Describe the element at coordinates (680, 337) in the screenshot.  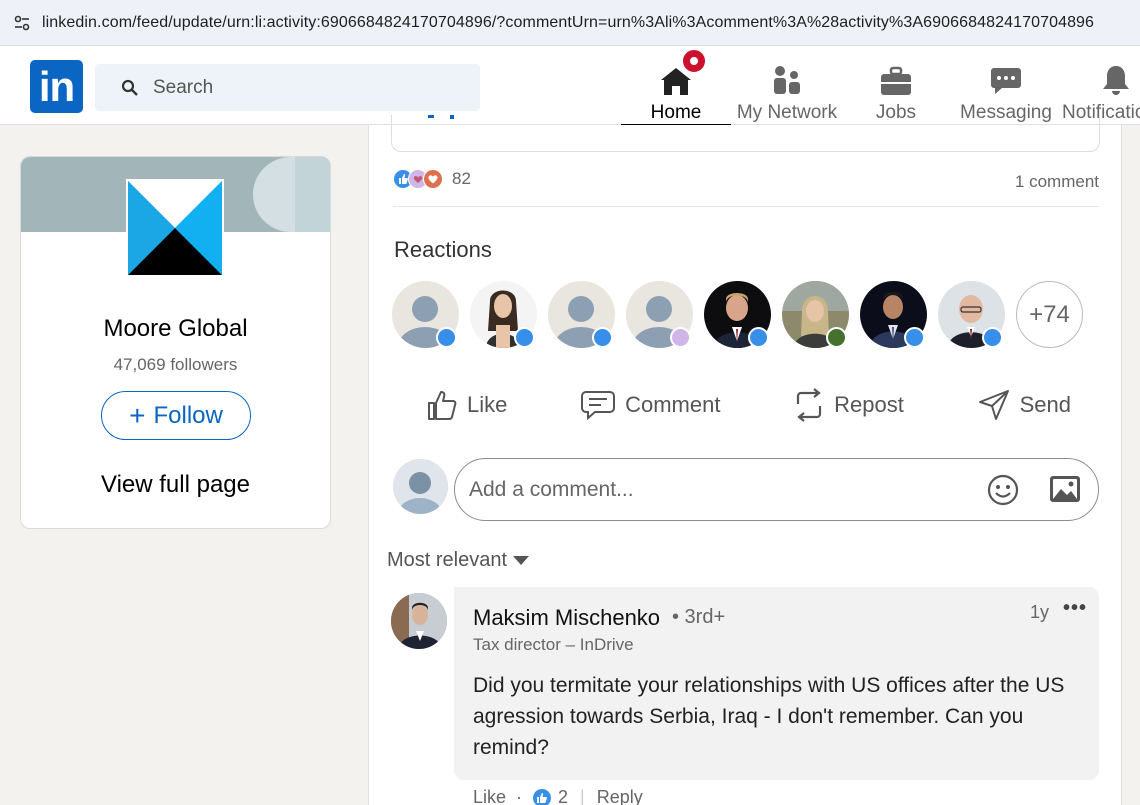
I see `support-reaction-icon` at that location.